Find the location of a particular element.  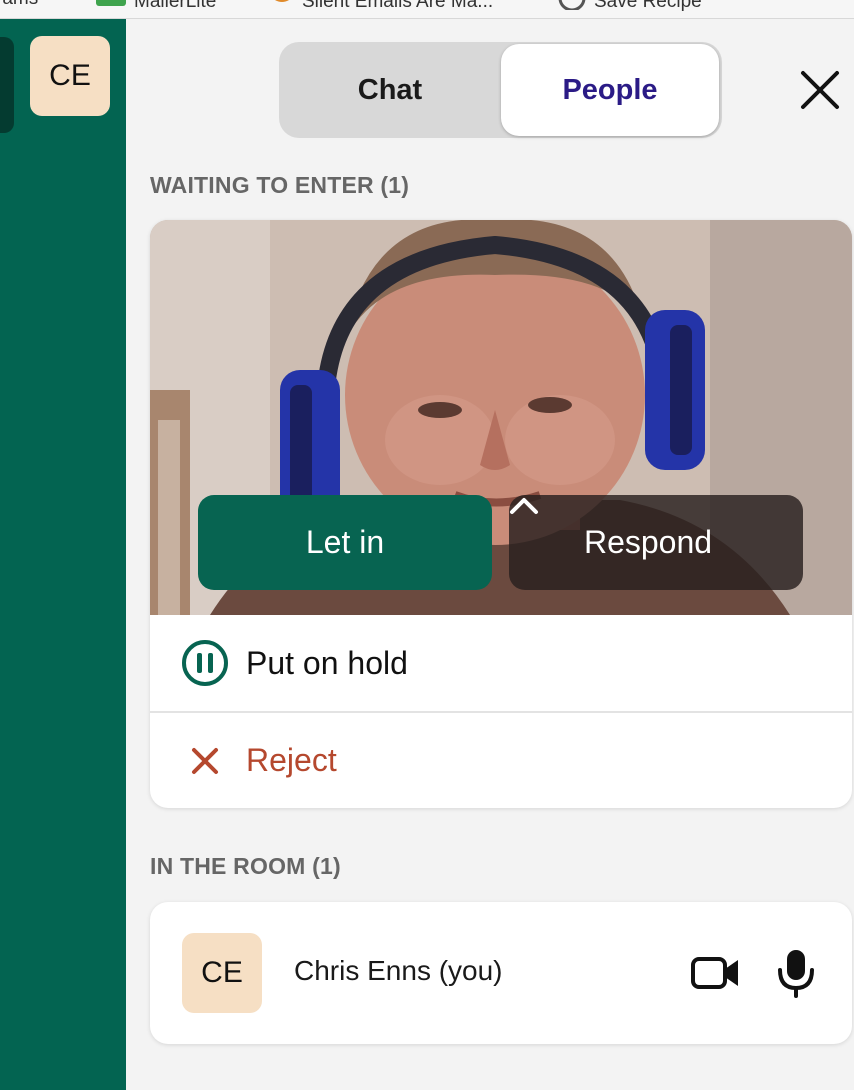

tab-people-label: People is located at coordinates (610, 89).